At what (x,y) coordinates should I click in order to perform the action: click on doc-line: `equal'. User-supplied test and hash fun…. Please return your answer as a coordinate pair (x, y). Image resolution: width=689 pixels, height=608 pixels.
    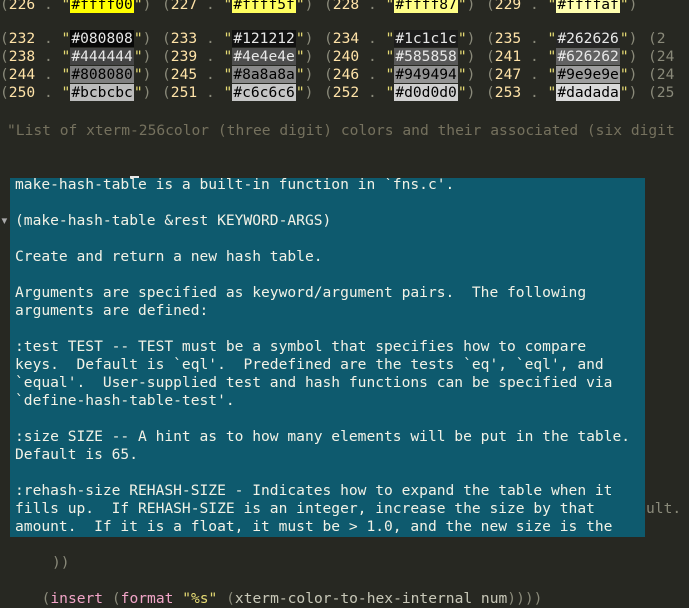
    Looking at the image, I should click on (314, 382).